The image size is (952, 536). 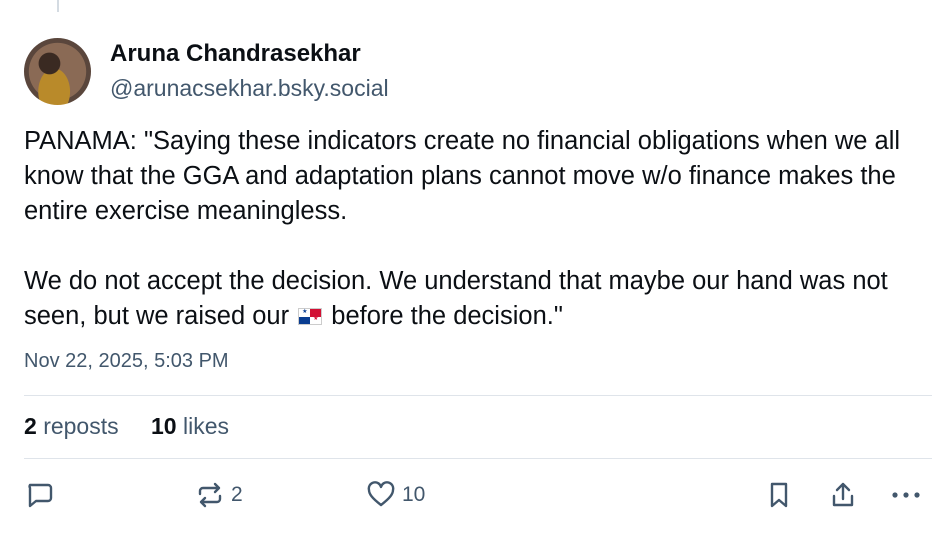 I want to click on reply-icon, so click(x=39, y=495).